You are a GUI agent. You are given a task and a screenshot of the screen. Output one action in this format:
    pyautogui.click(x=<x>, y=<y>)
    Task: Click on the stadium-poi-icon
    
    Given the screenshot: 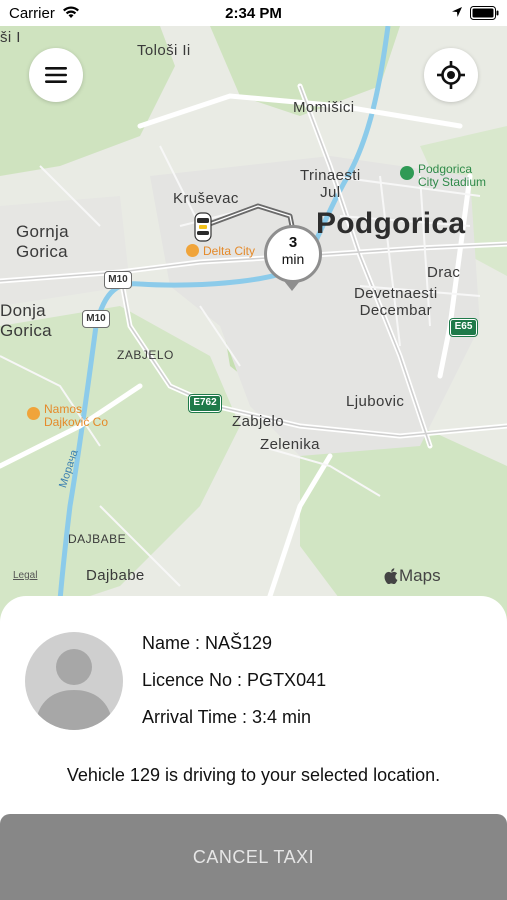 What is the action you would take?
    pyautogui.click(x=407, y=173)
    